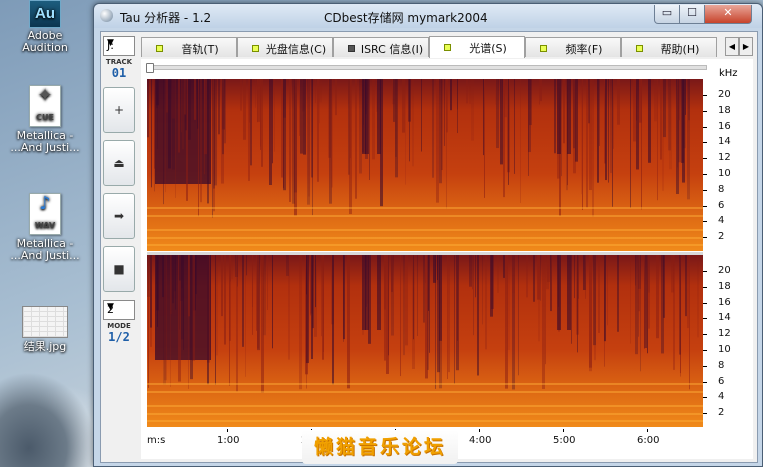 The width and height of the screenshot is (763, 467). Describe the element at coordinates (381, 47) in the screenshot. I see `tab-isrc-info: ISRC 信息(I)` at that location.